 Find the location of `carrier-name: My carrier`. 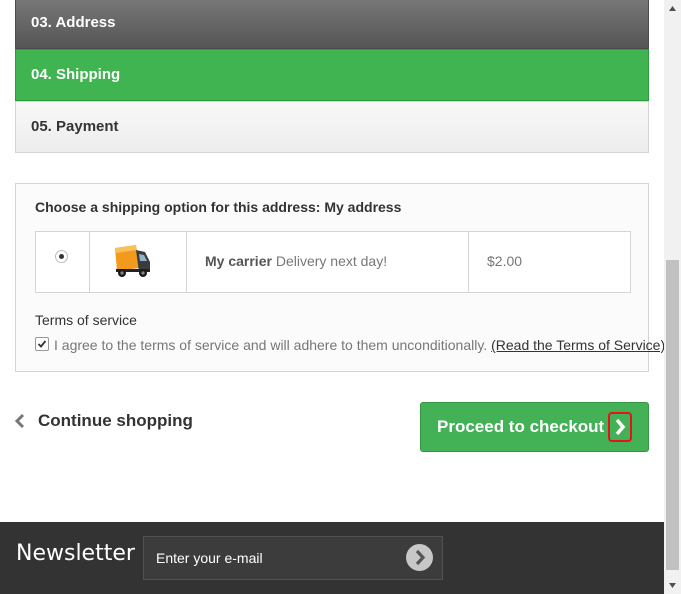

carrier-name: My carrier is located at coordinates (238, 261).